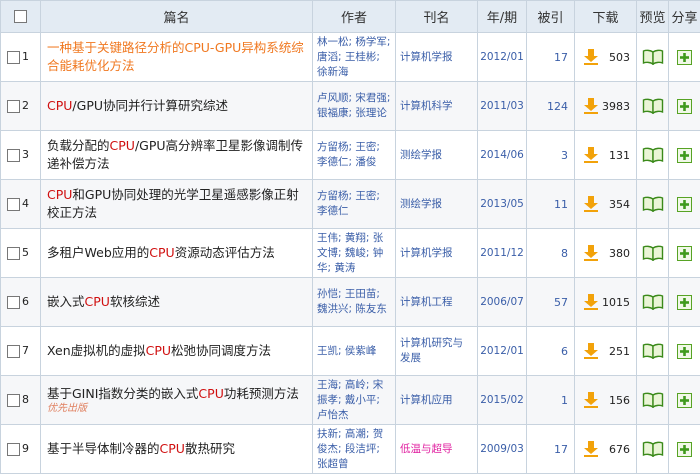 This screenshot has height=474, width=700. What do you see at coordinates (354, 351) in the screenshot?
I see `authors-cell: 王凯; 侯紫峰` at bounding box center [354, 351].